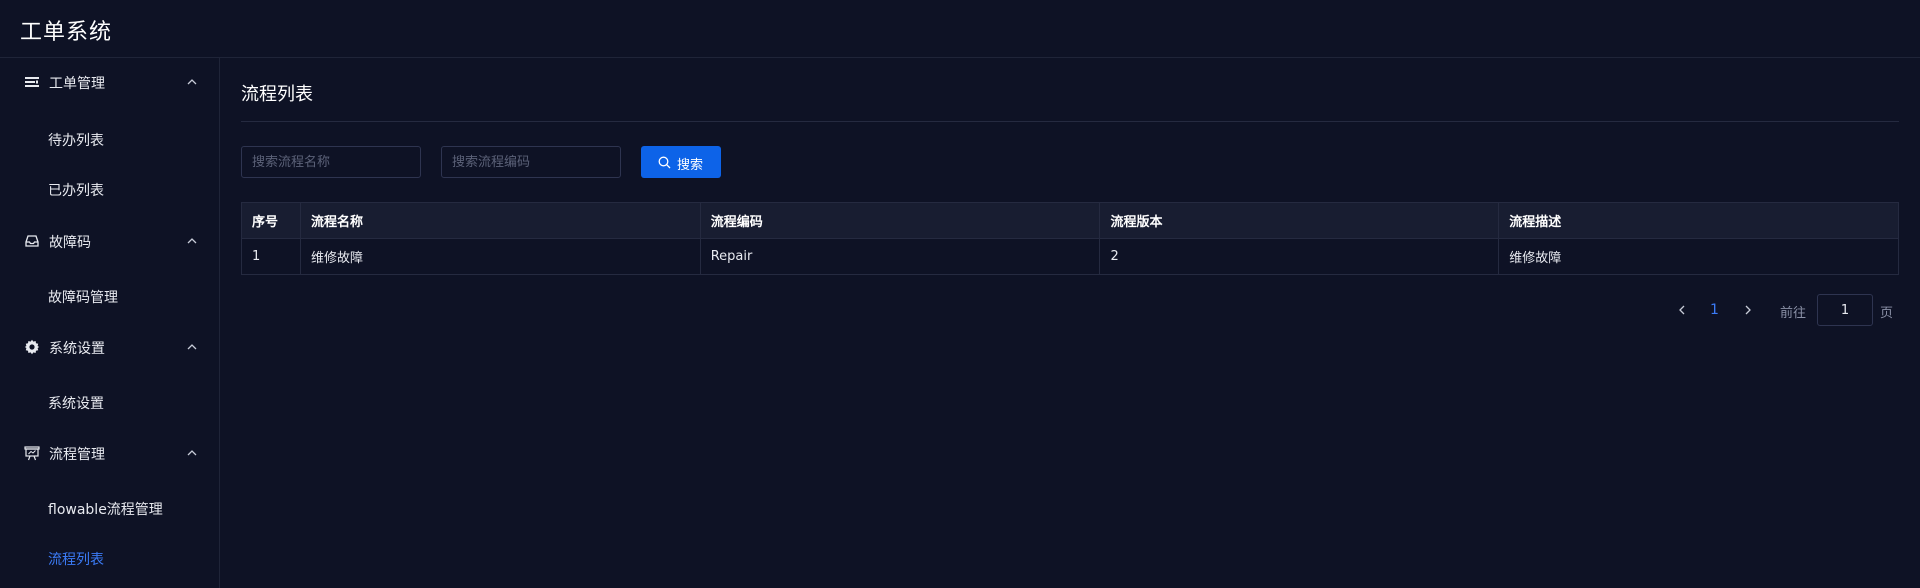  Describe the element at coordinates (109, 453) in the screenshot. I see `sidebar-group-process-management: 流程管理` at that location.